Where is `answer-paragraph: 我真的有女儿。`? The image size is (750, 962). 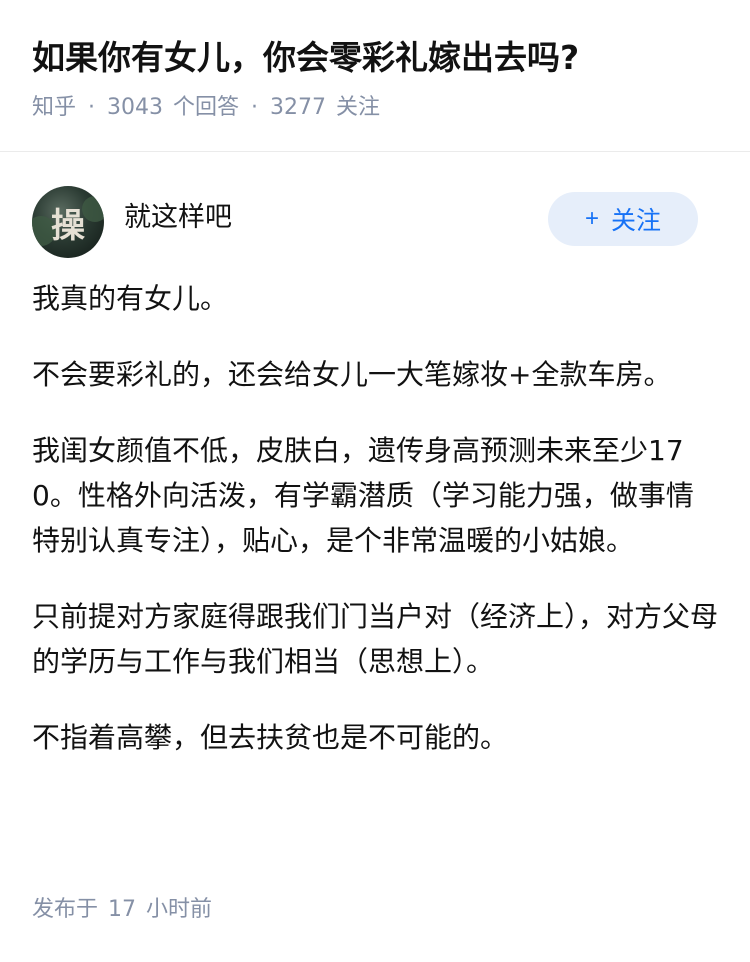
answer-paragraph: 我真的有女儿。 is located at coordinates (130, 298).